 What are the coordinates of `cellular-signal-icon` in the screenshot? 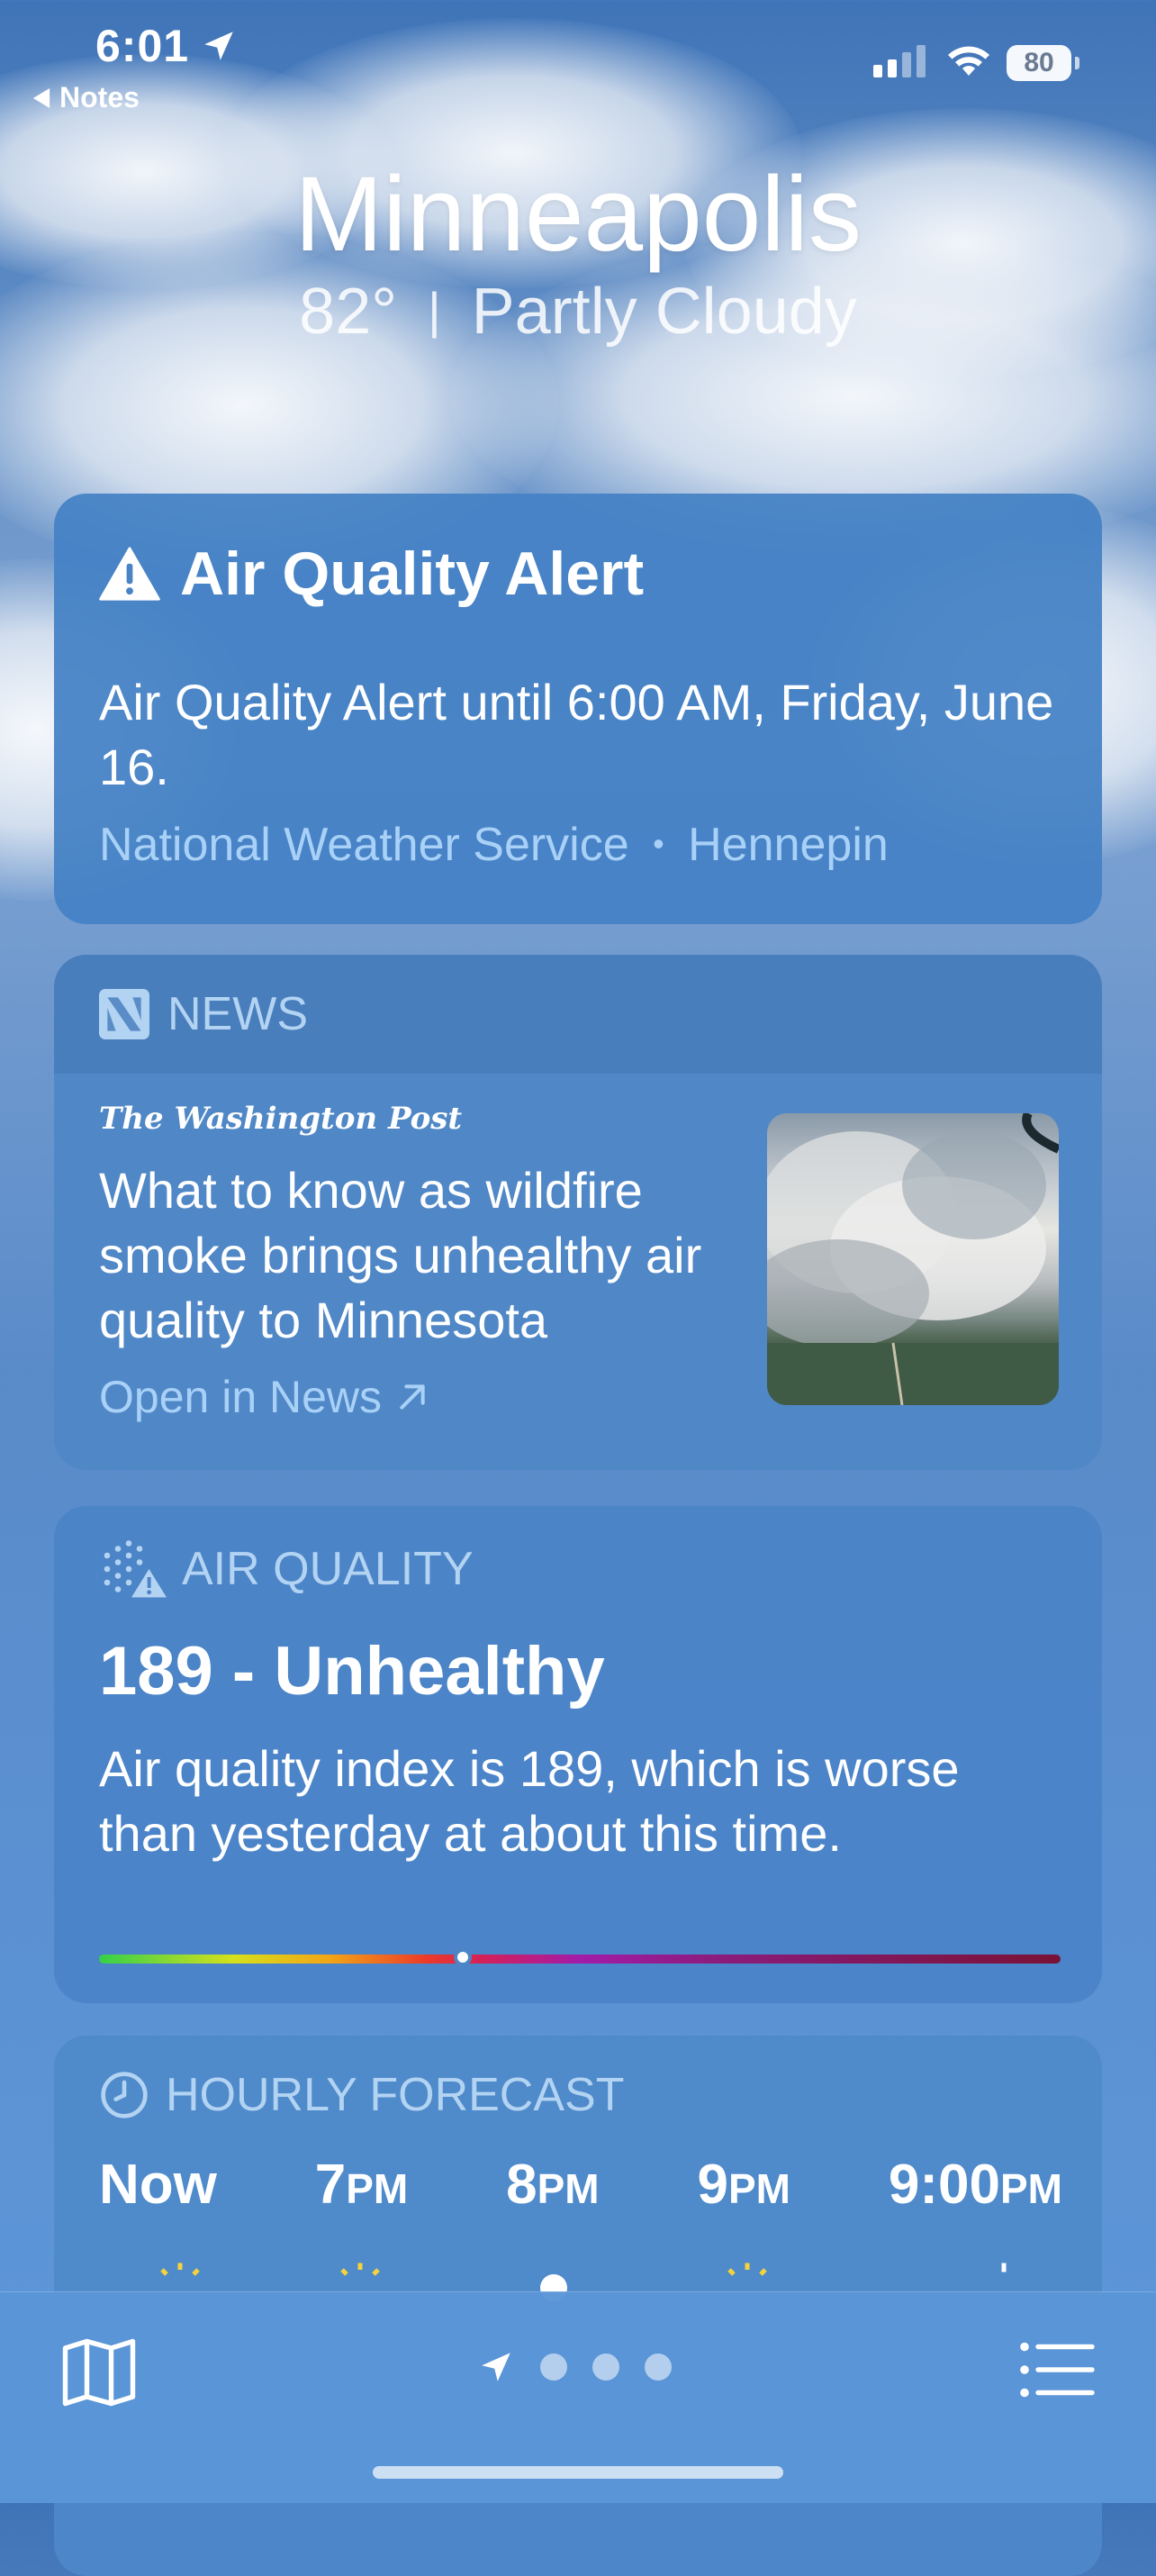 It's located at (899, 59).